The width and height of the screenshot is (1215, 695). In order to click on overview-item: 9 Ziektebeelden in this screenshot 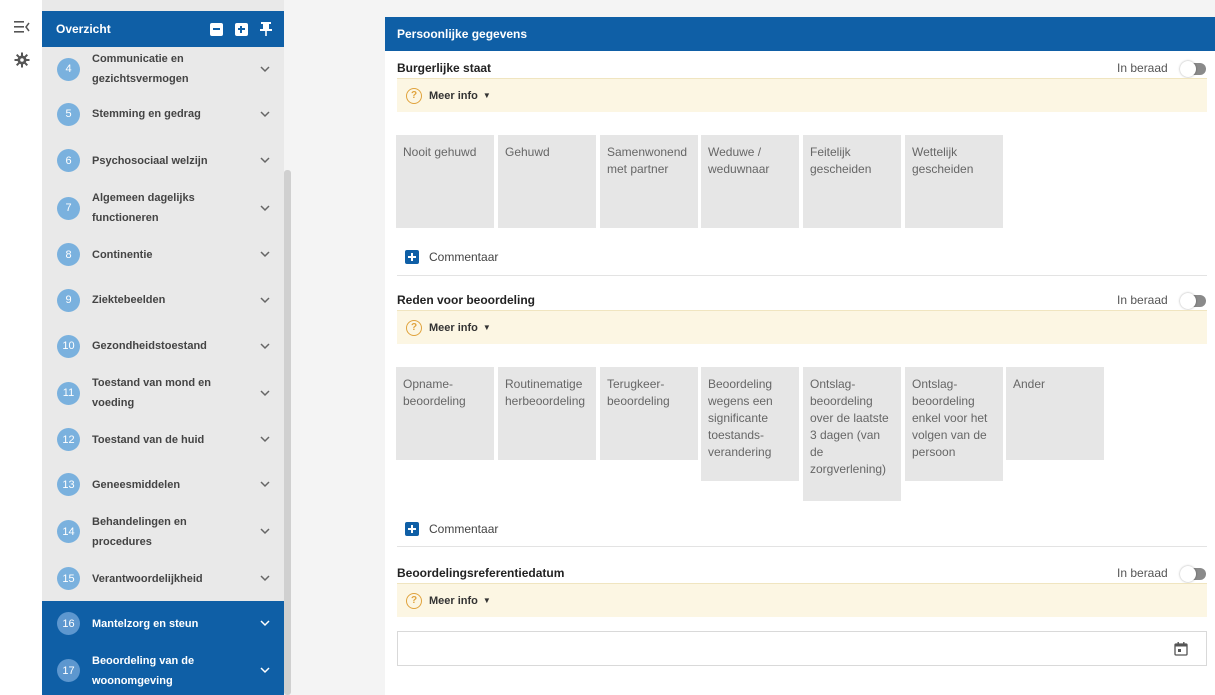, I will do `click(163, 300)`.